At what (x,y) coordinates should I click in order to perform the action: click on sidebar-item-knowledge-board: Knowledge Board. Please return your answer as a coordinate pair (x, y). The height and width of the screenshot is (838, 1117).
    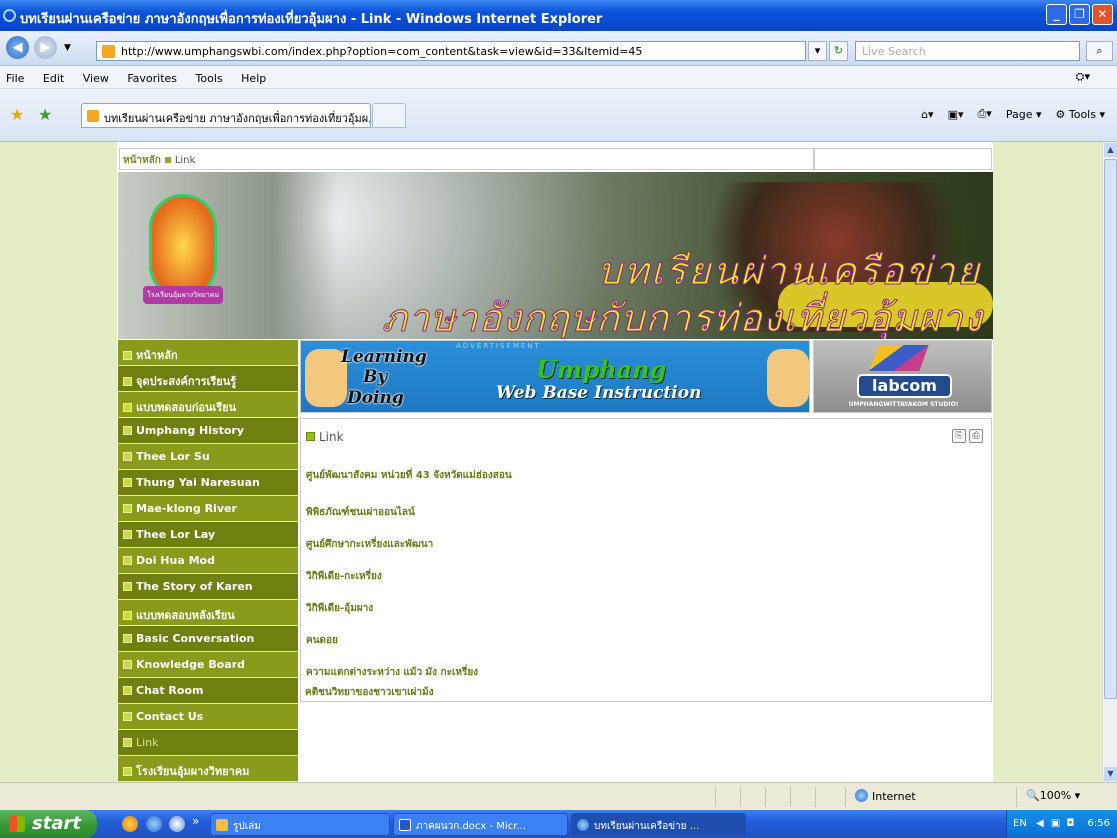
    Looking at the image, I should click on (208, 665).